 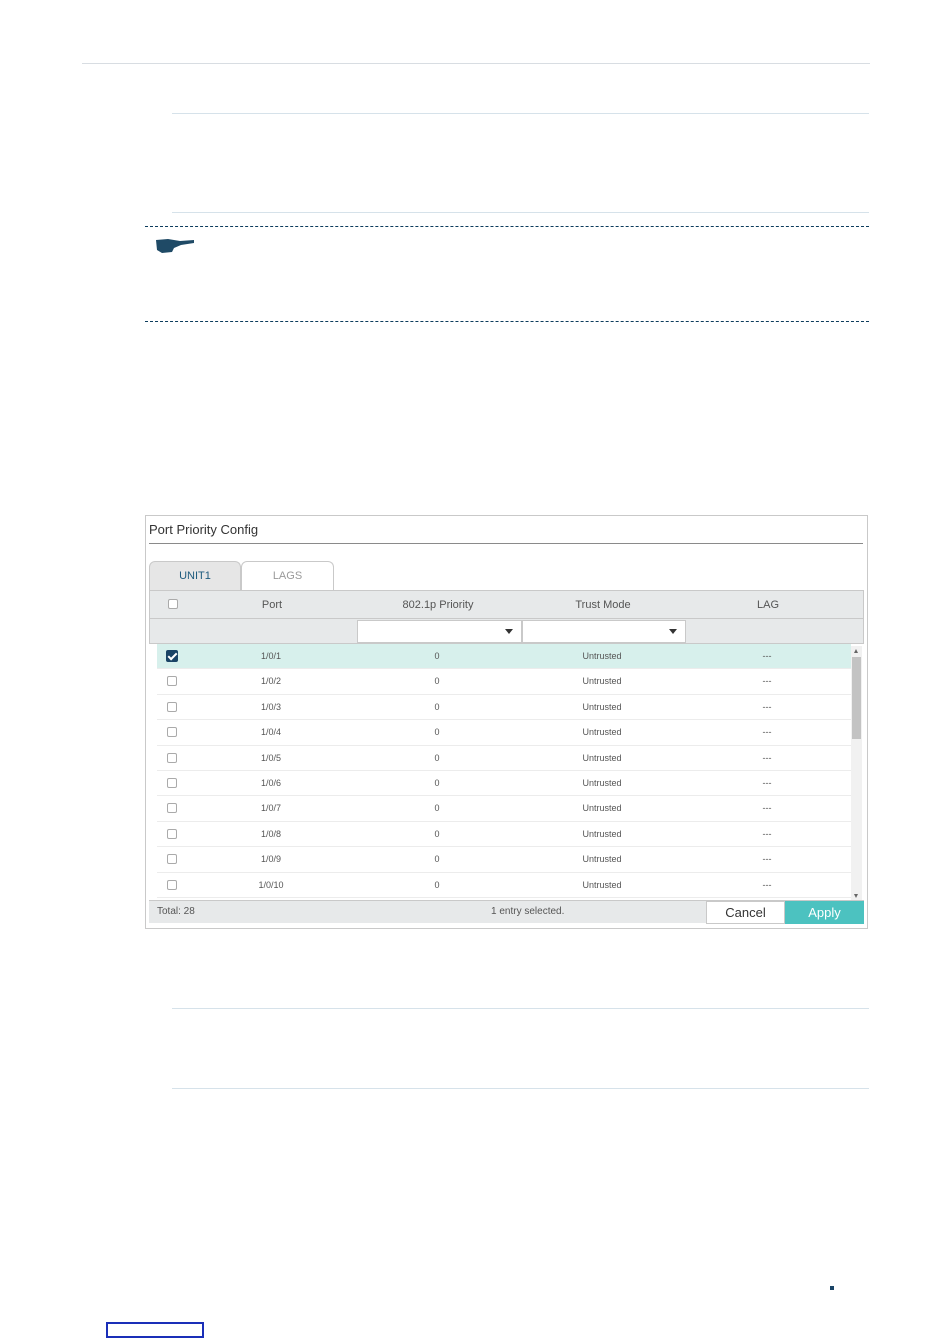 I want to click on port-cell: 1/0/3, so click(x=271, y=706).